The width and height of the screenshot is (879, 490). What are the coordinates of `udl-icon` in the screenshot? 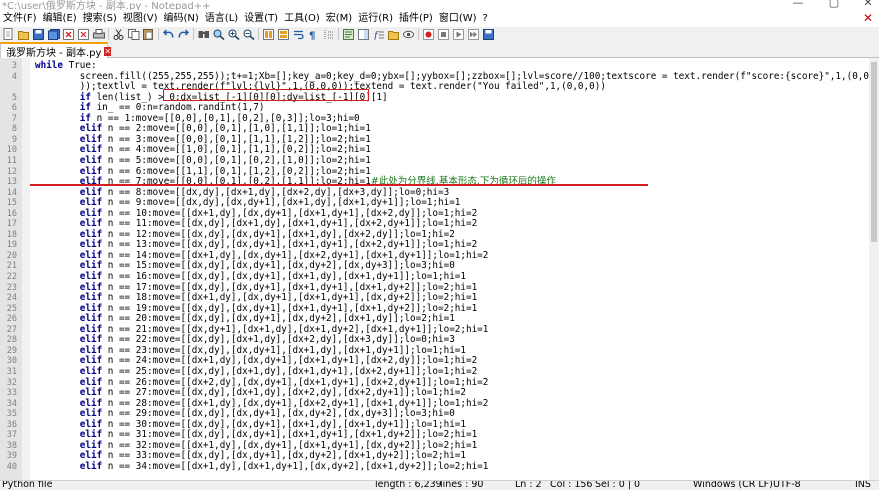 It's located at (348, 34).